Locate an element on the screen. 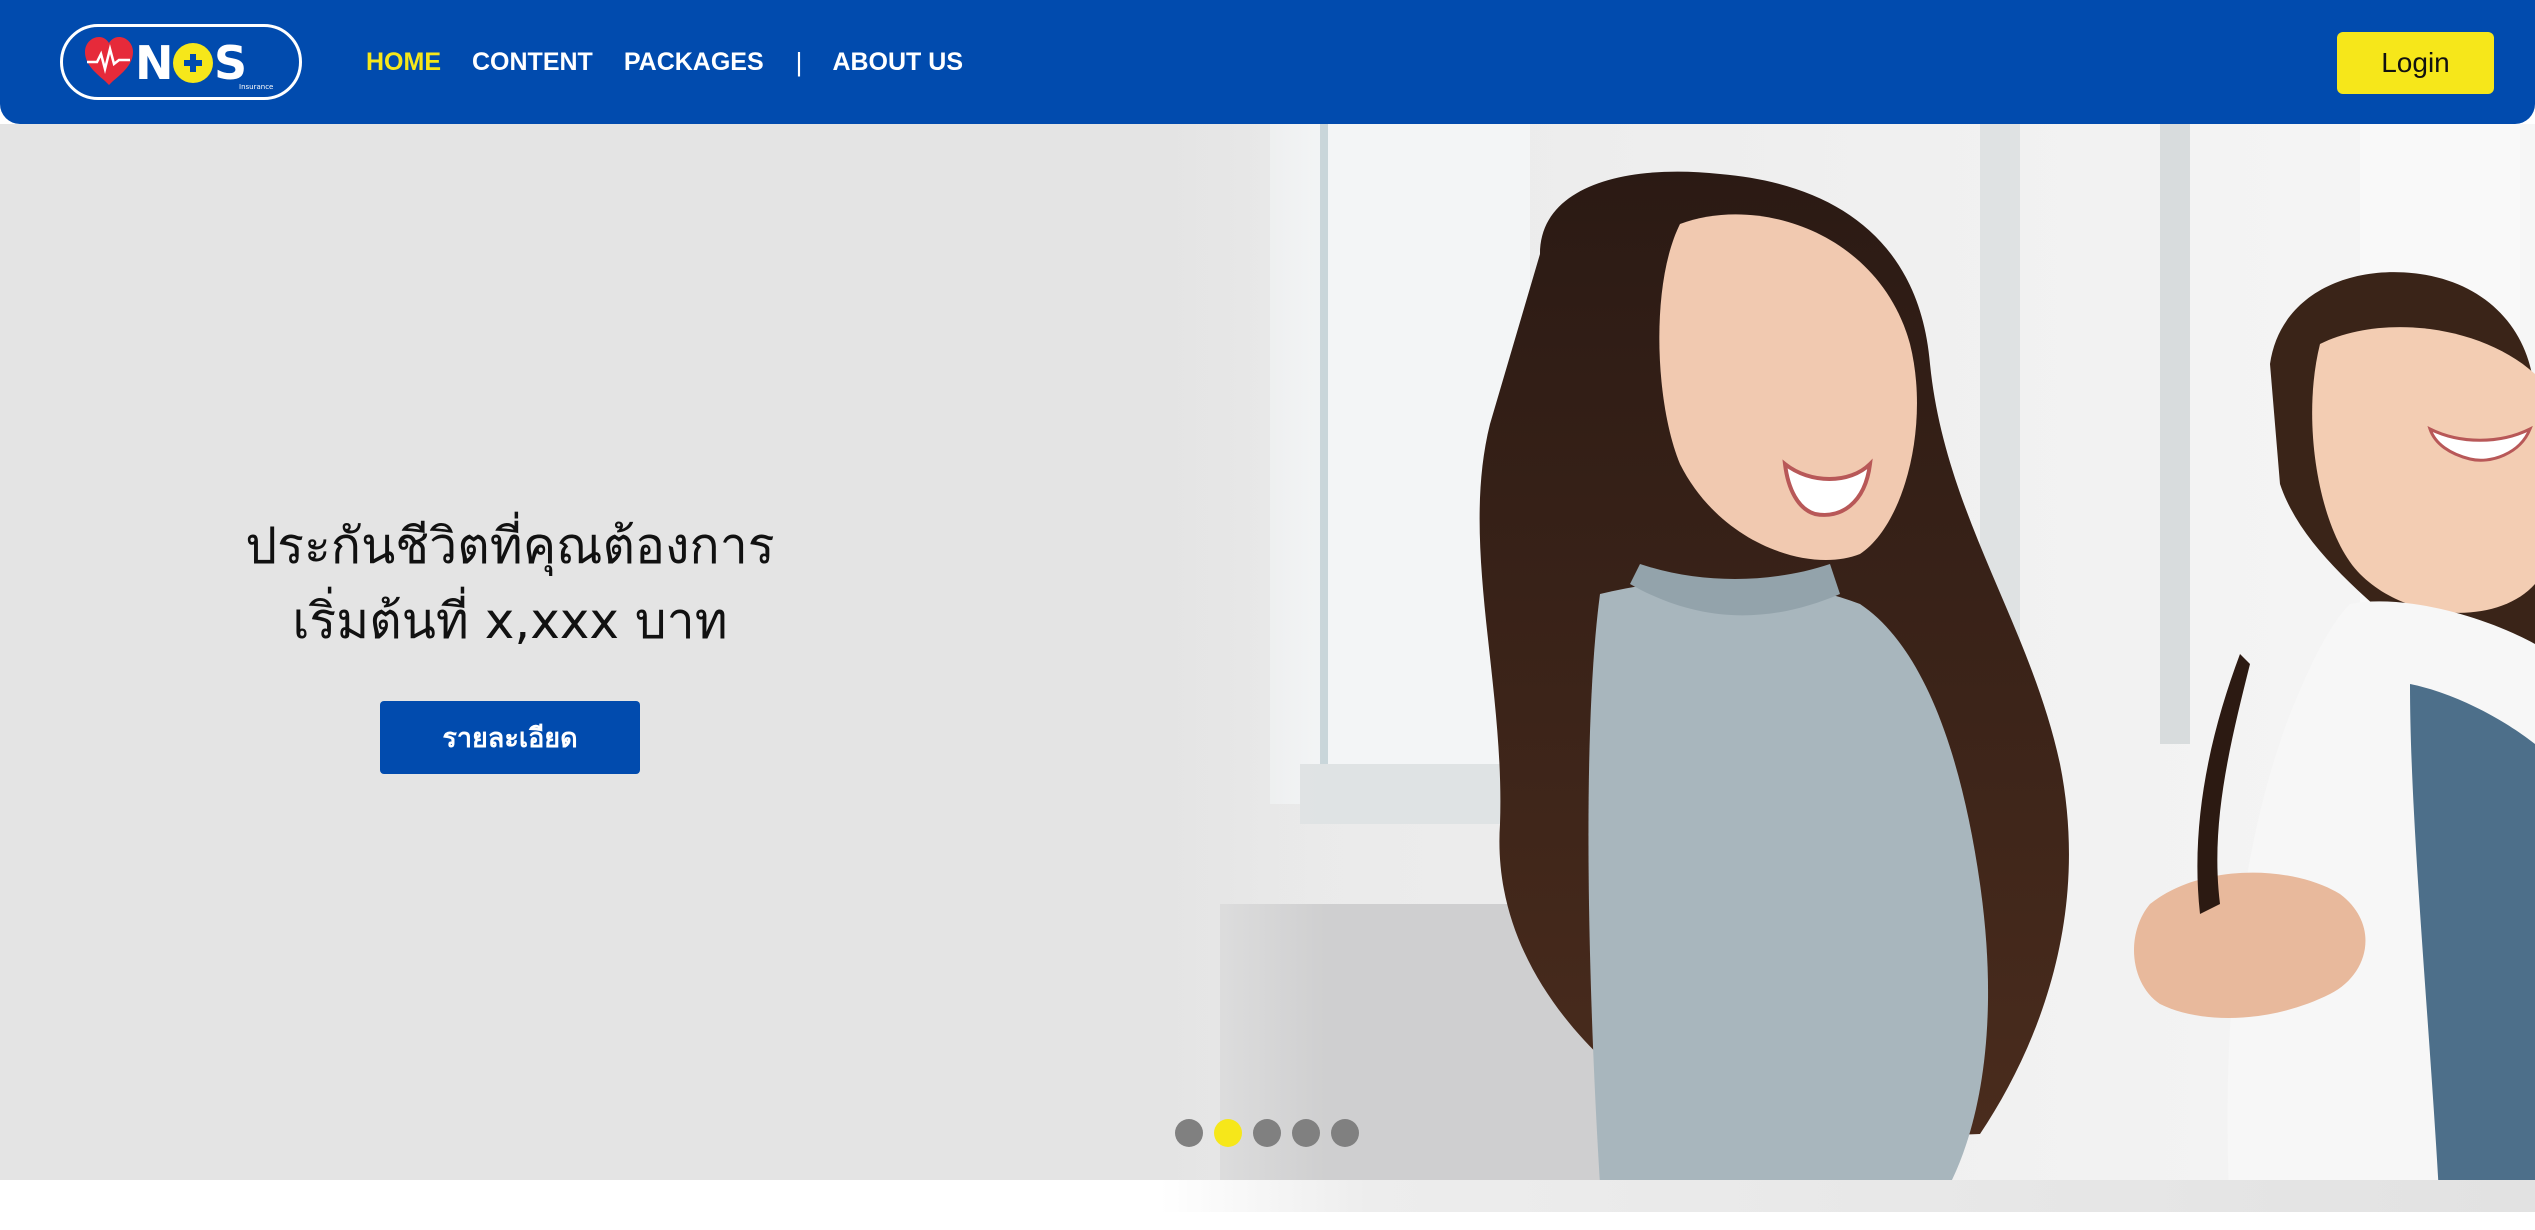  nav-content: CONTENT is located at coordinates (532, 62).